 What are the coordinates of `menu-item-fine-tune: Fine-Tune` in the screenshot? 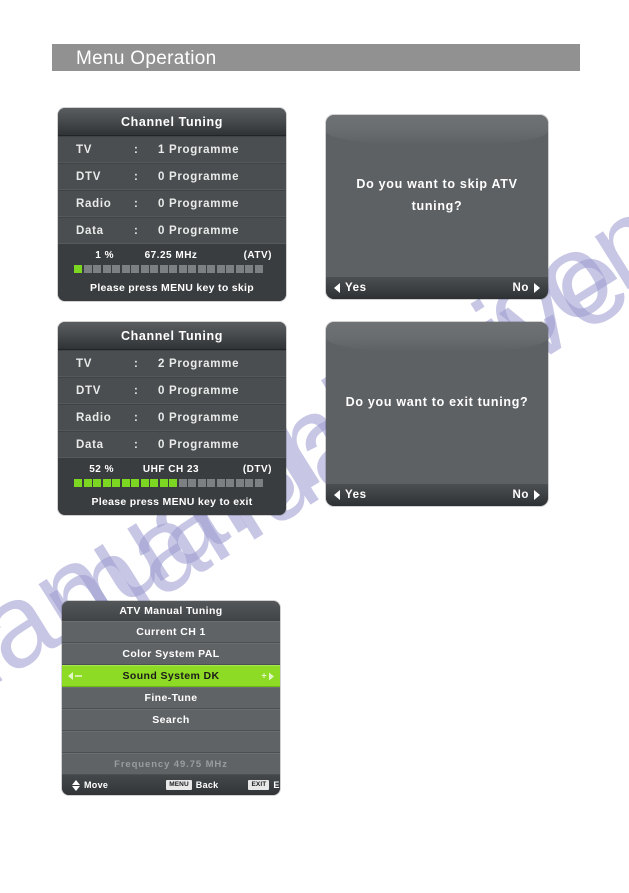 It's located at (171, 698).